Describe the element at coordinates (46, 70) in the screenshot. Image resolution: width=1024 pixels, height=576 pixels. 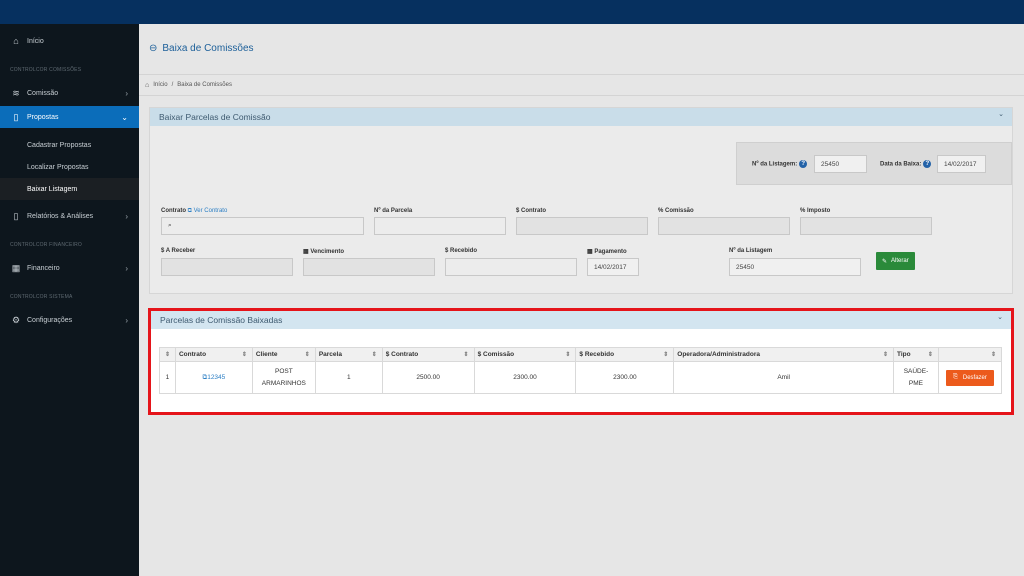
I see `sidebar-section-comissoes: CONTROLCOR COMISSÕES` at that location.